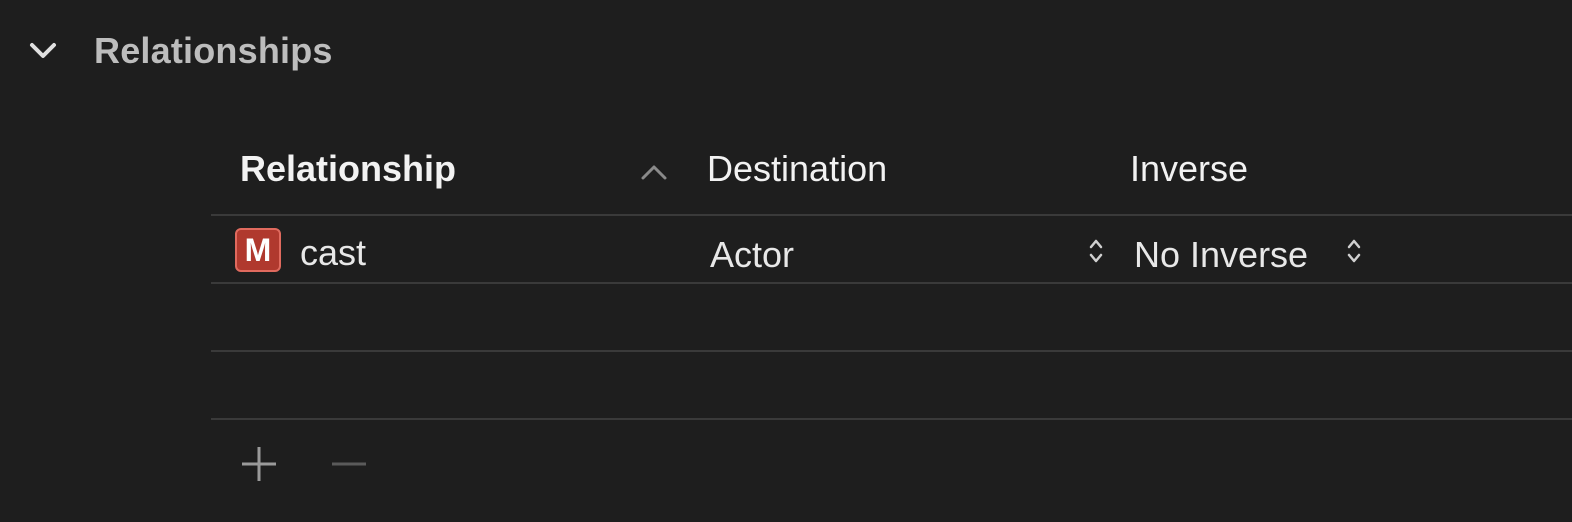 The width and height of the screenshot is (1572, 522). Describe the element at coordinates (891, 171) in the screenshot. I see `table-header-row: Relationship Destination Inverse` at that location.